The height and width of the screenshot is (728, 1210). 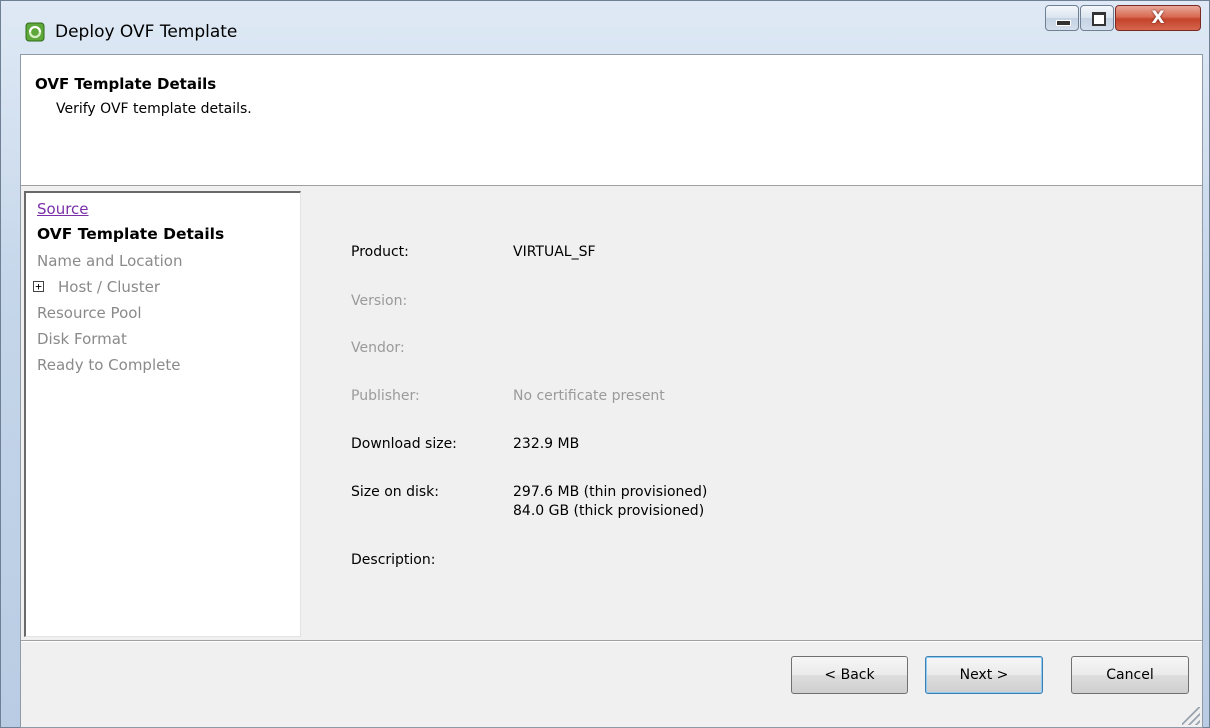 What do you see at coordinates (146, 32) in the screenshot?
I see `window-title: Deploy OVF Template` at bounding box center [146, 32].